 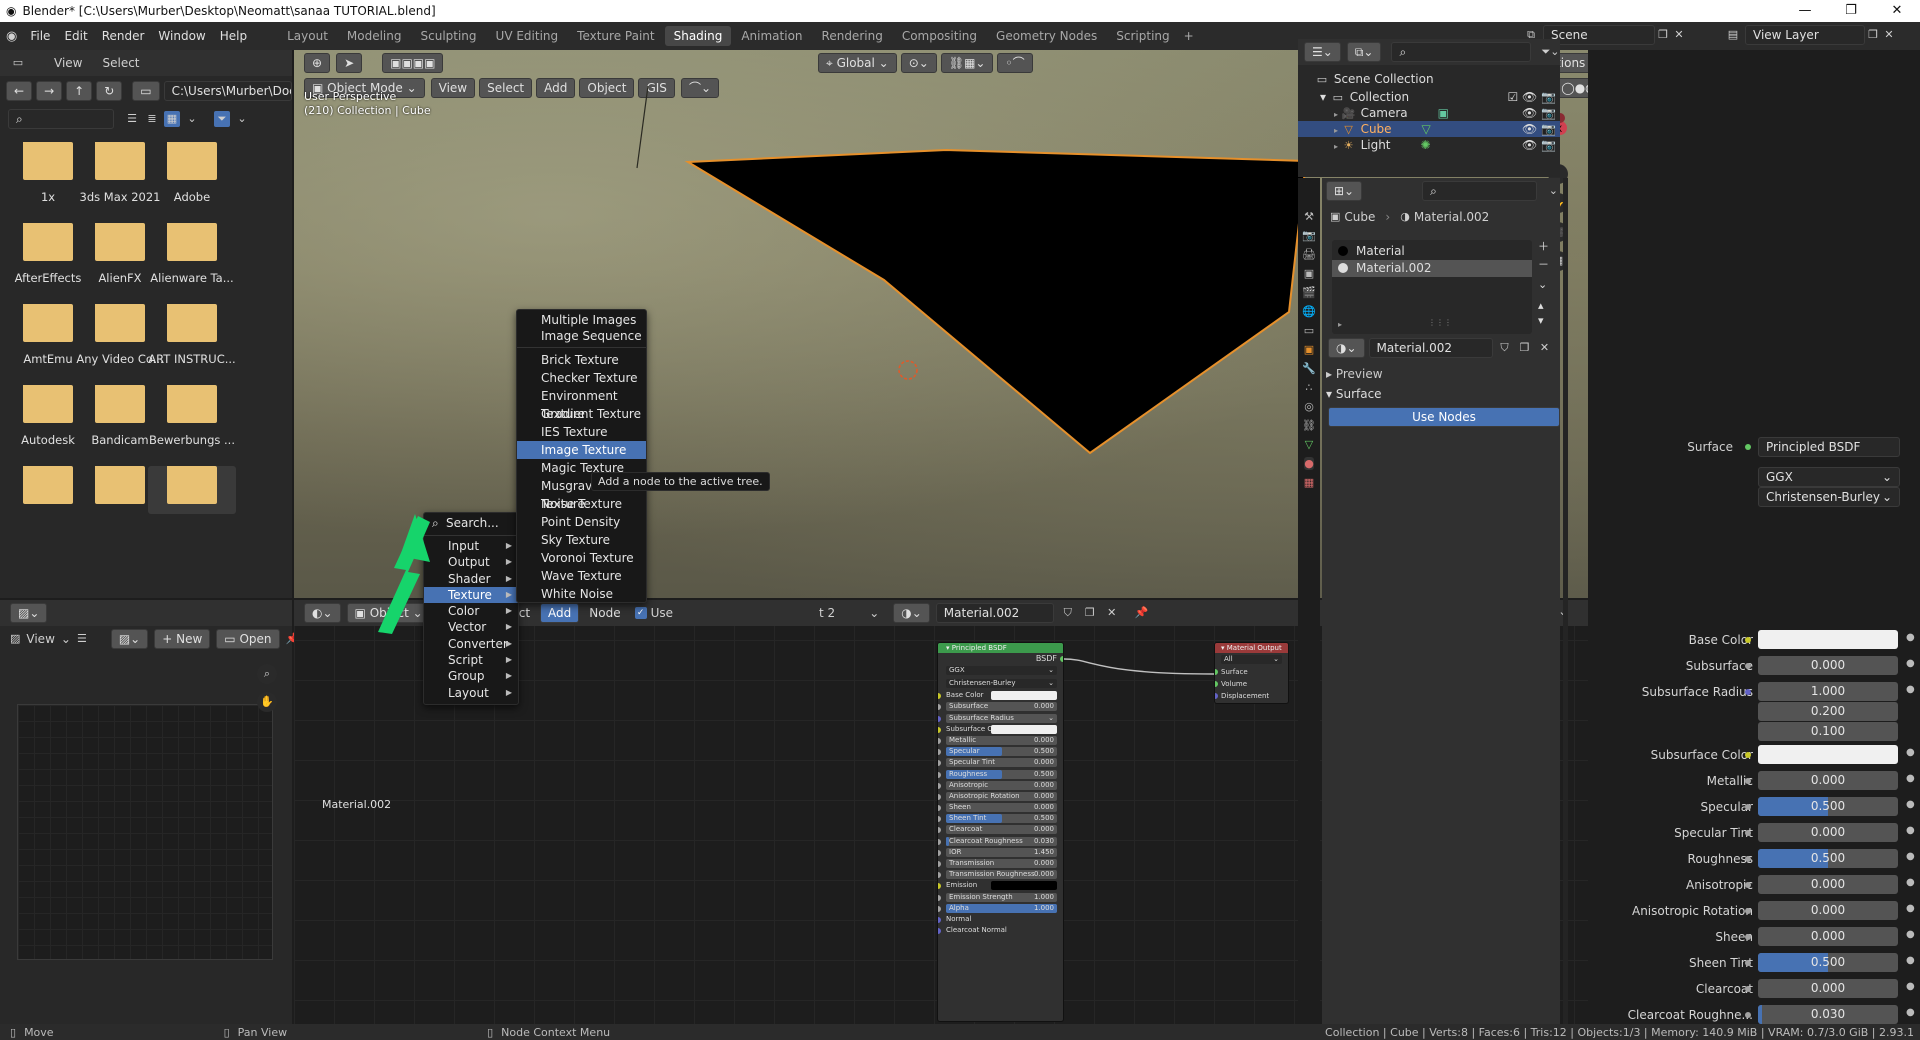 I want to click on surface-panel-header: ▾ Surface, so click(x=1443, y=394).